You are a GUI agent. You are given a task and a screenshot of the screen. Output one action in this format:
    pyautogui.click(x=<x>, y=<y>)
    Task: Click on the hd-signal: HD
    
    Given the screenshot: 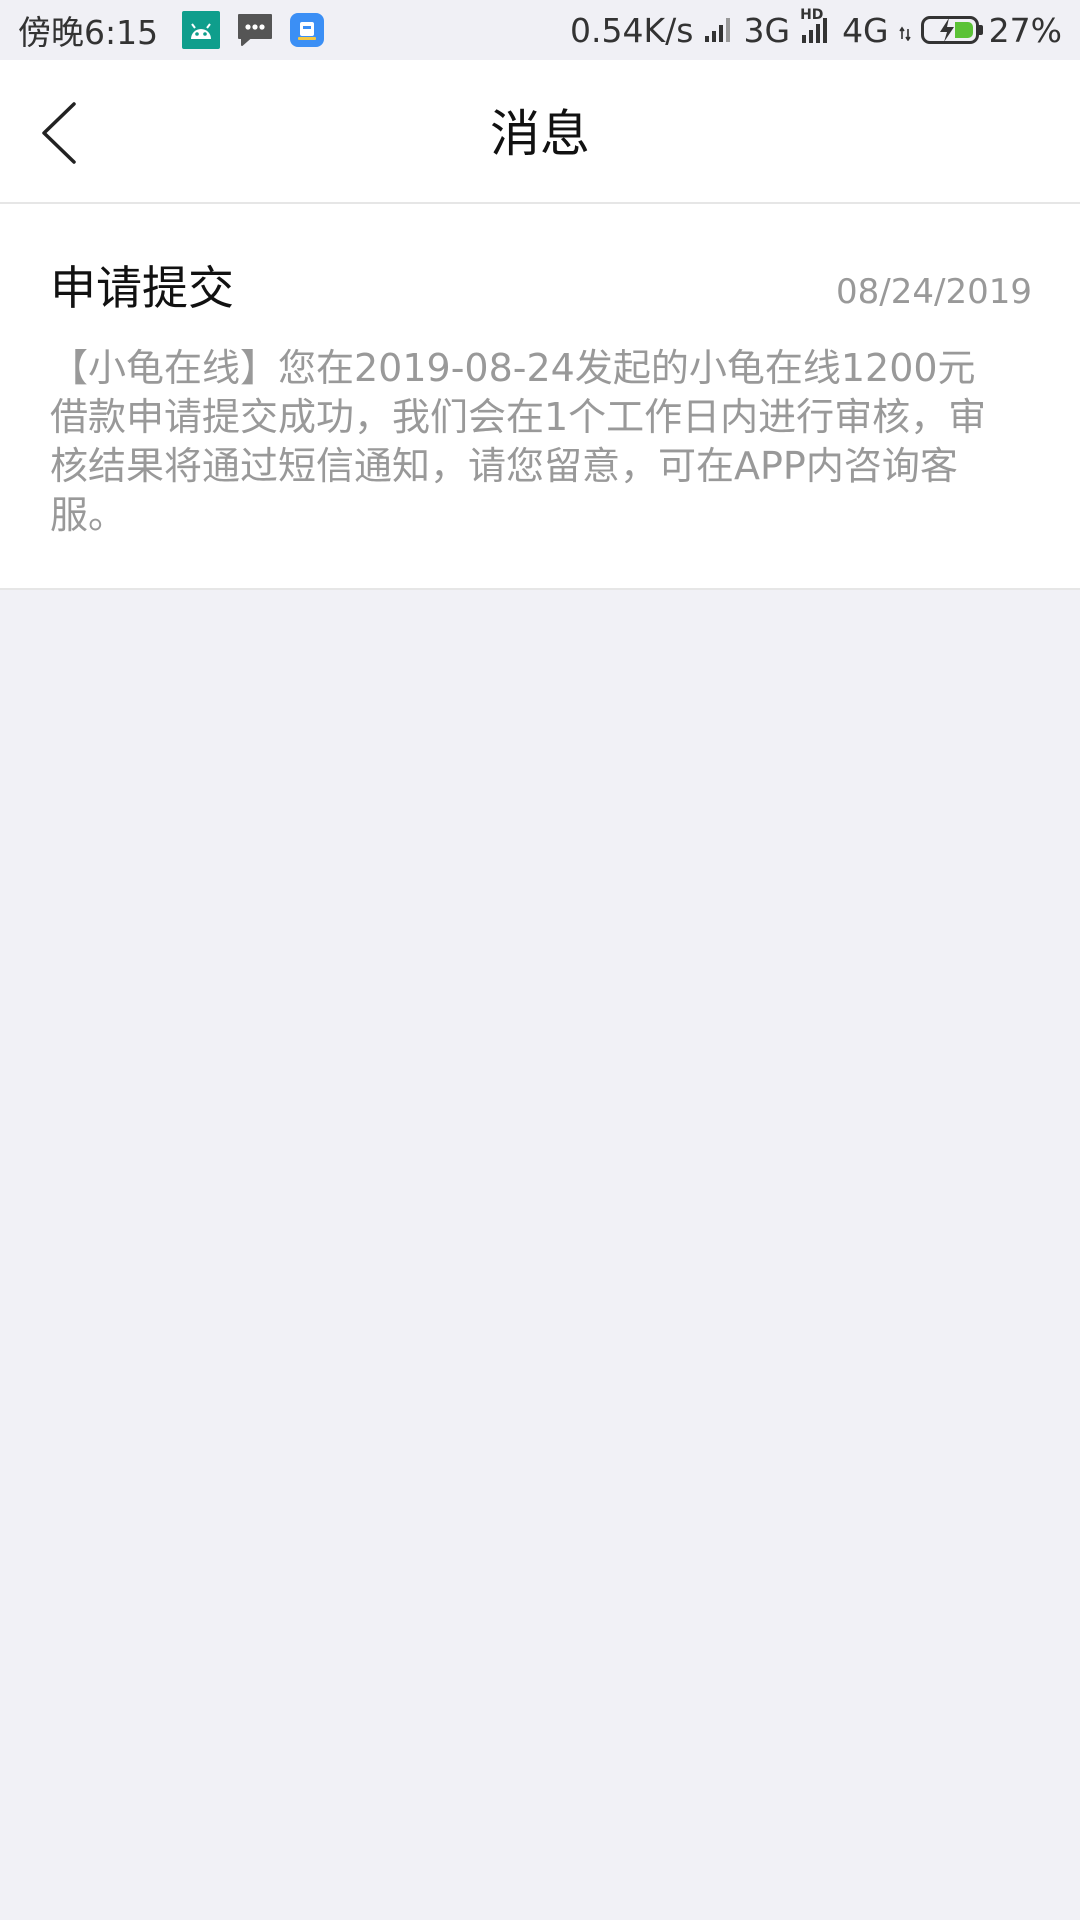 What is the action you would take?
    pyautogui.click(x=816, y=26)
    